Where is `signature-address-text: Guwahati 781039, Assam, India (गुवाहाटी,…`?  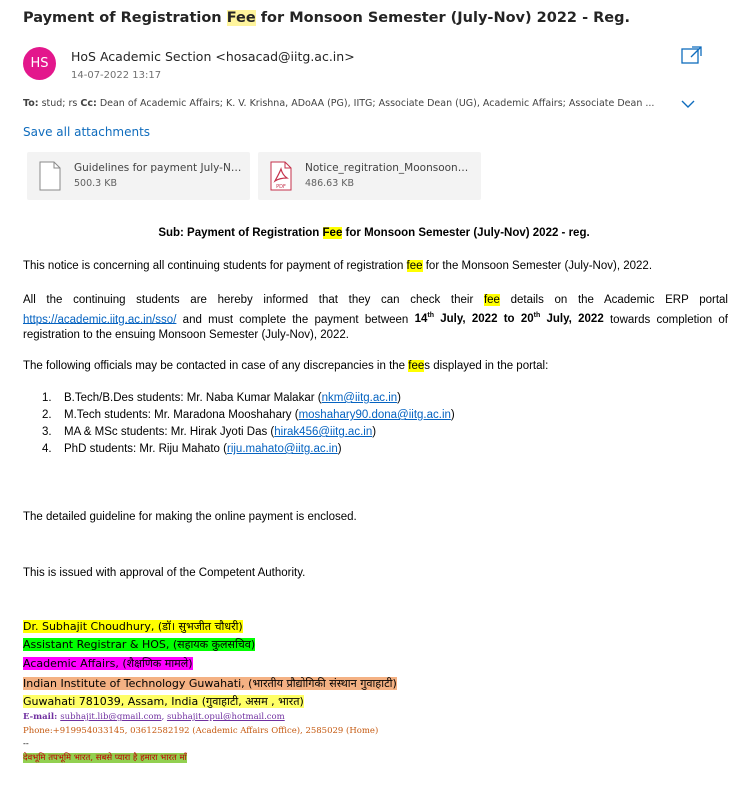 signature-address-text: Guwahati 781039, Assam, India (गुवाहाटी,… is located at coordinates (163, 701).